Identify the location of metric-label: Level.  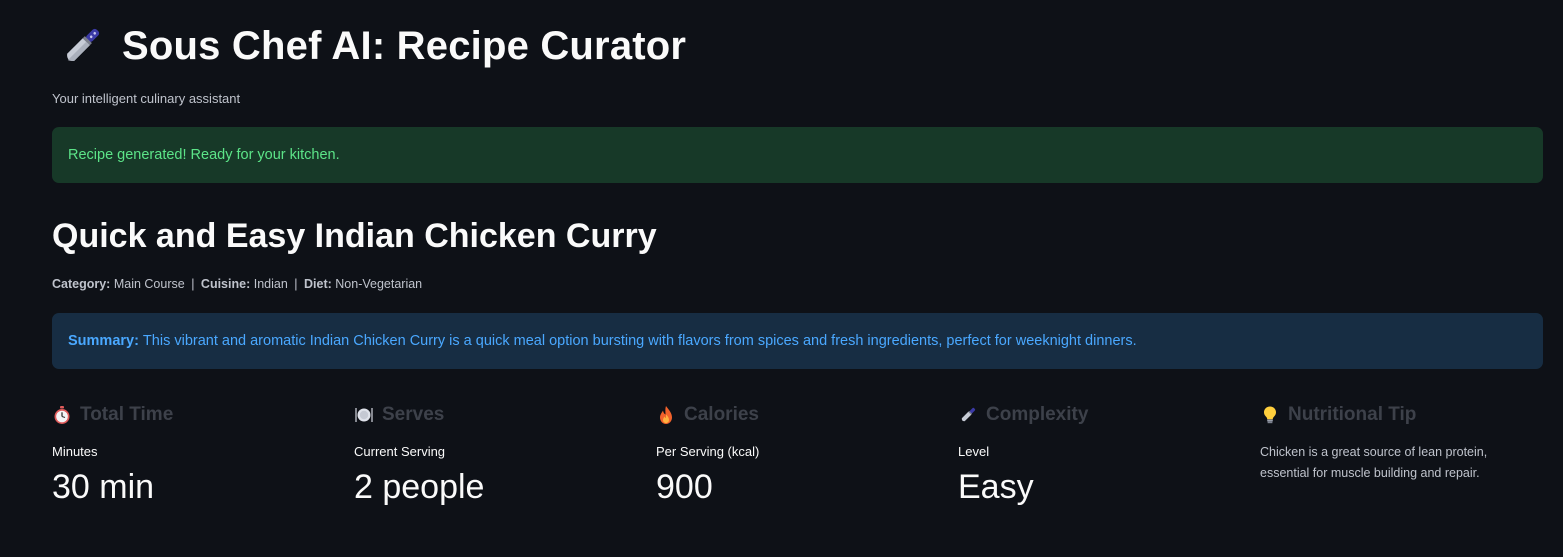
(974, 451).